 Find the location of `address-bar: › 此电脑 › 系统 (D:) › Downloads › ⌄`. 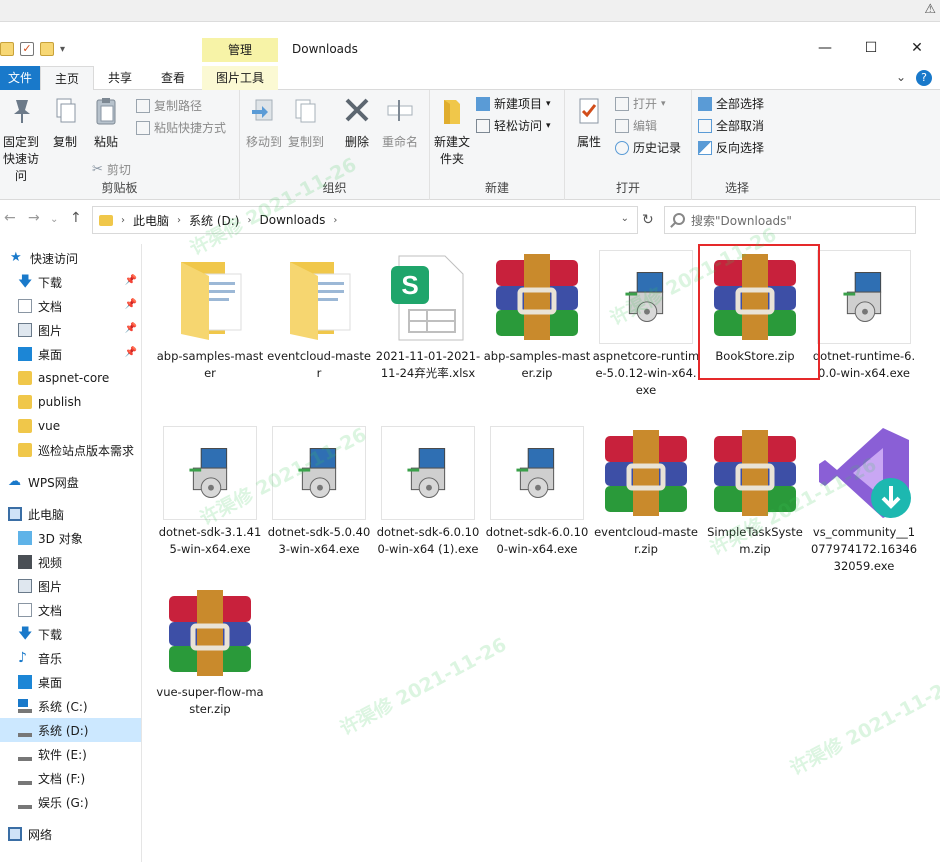

address-bar: › 此电脑 › 系统 (D:) › Downloads › ⌄ is located at coordinates (365, 220).